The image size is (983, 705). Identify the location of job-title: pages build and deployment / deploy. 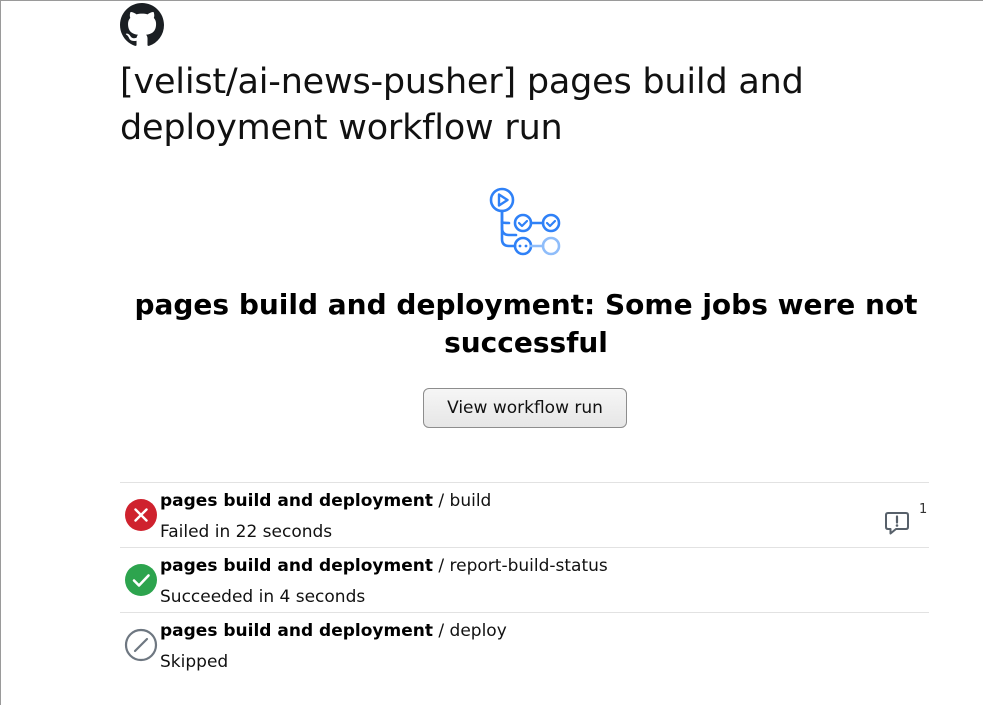
(333, 631).